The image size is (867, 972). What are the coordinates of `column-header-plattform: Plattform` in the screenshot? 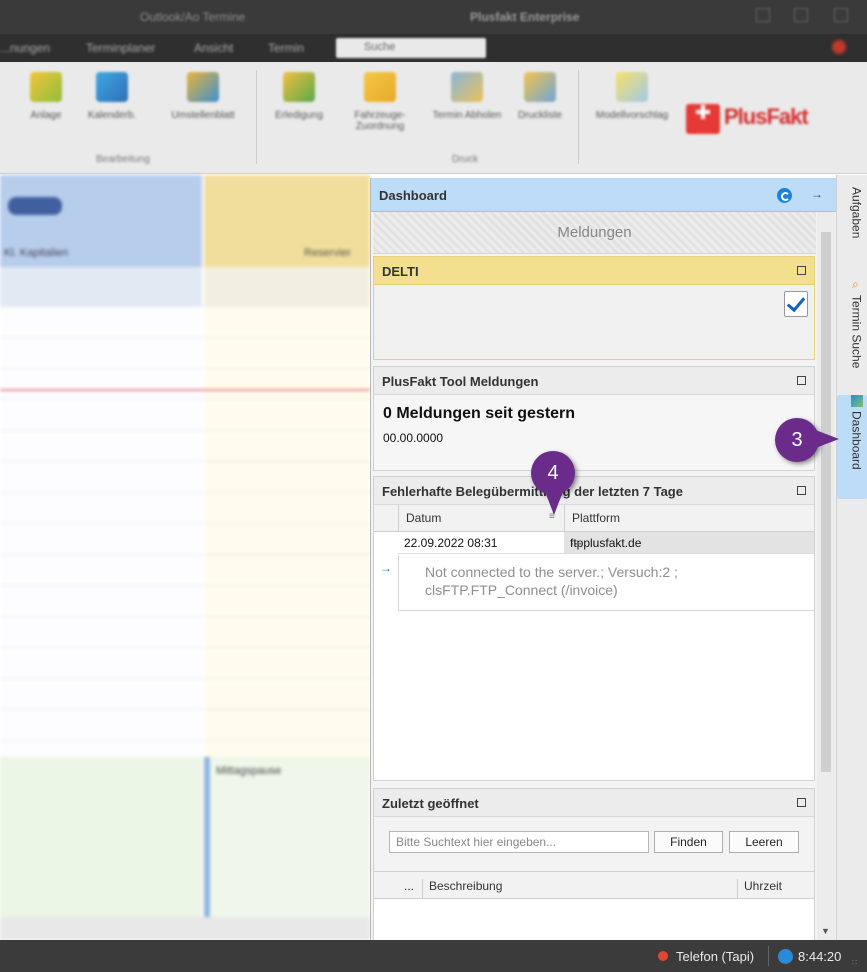 It's located at (596, 518).